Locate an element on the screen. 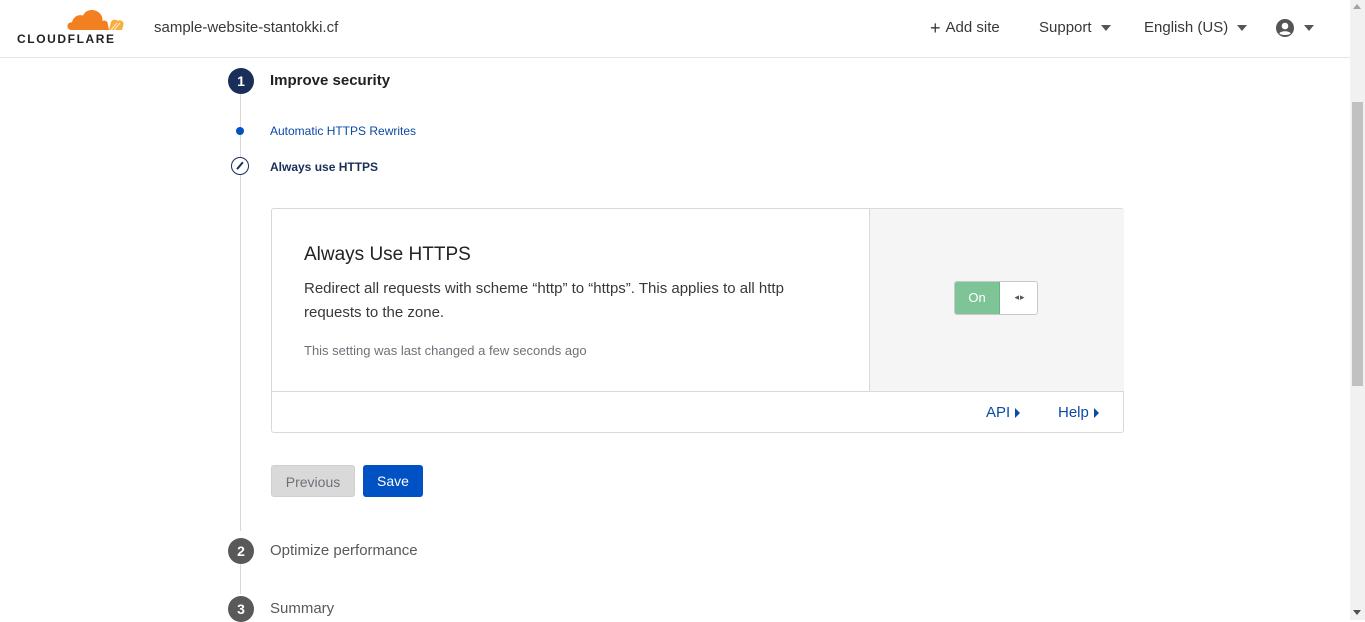  setting-card-footer: API Help is located at coordinates (697, 412).